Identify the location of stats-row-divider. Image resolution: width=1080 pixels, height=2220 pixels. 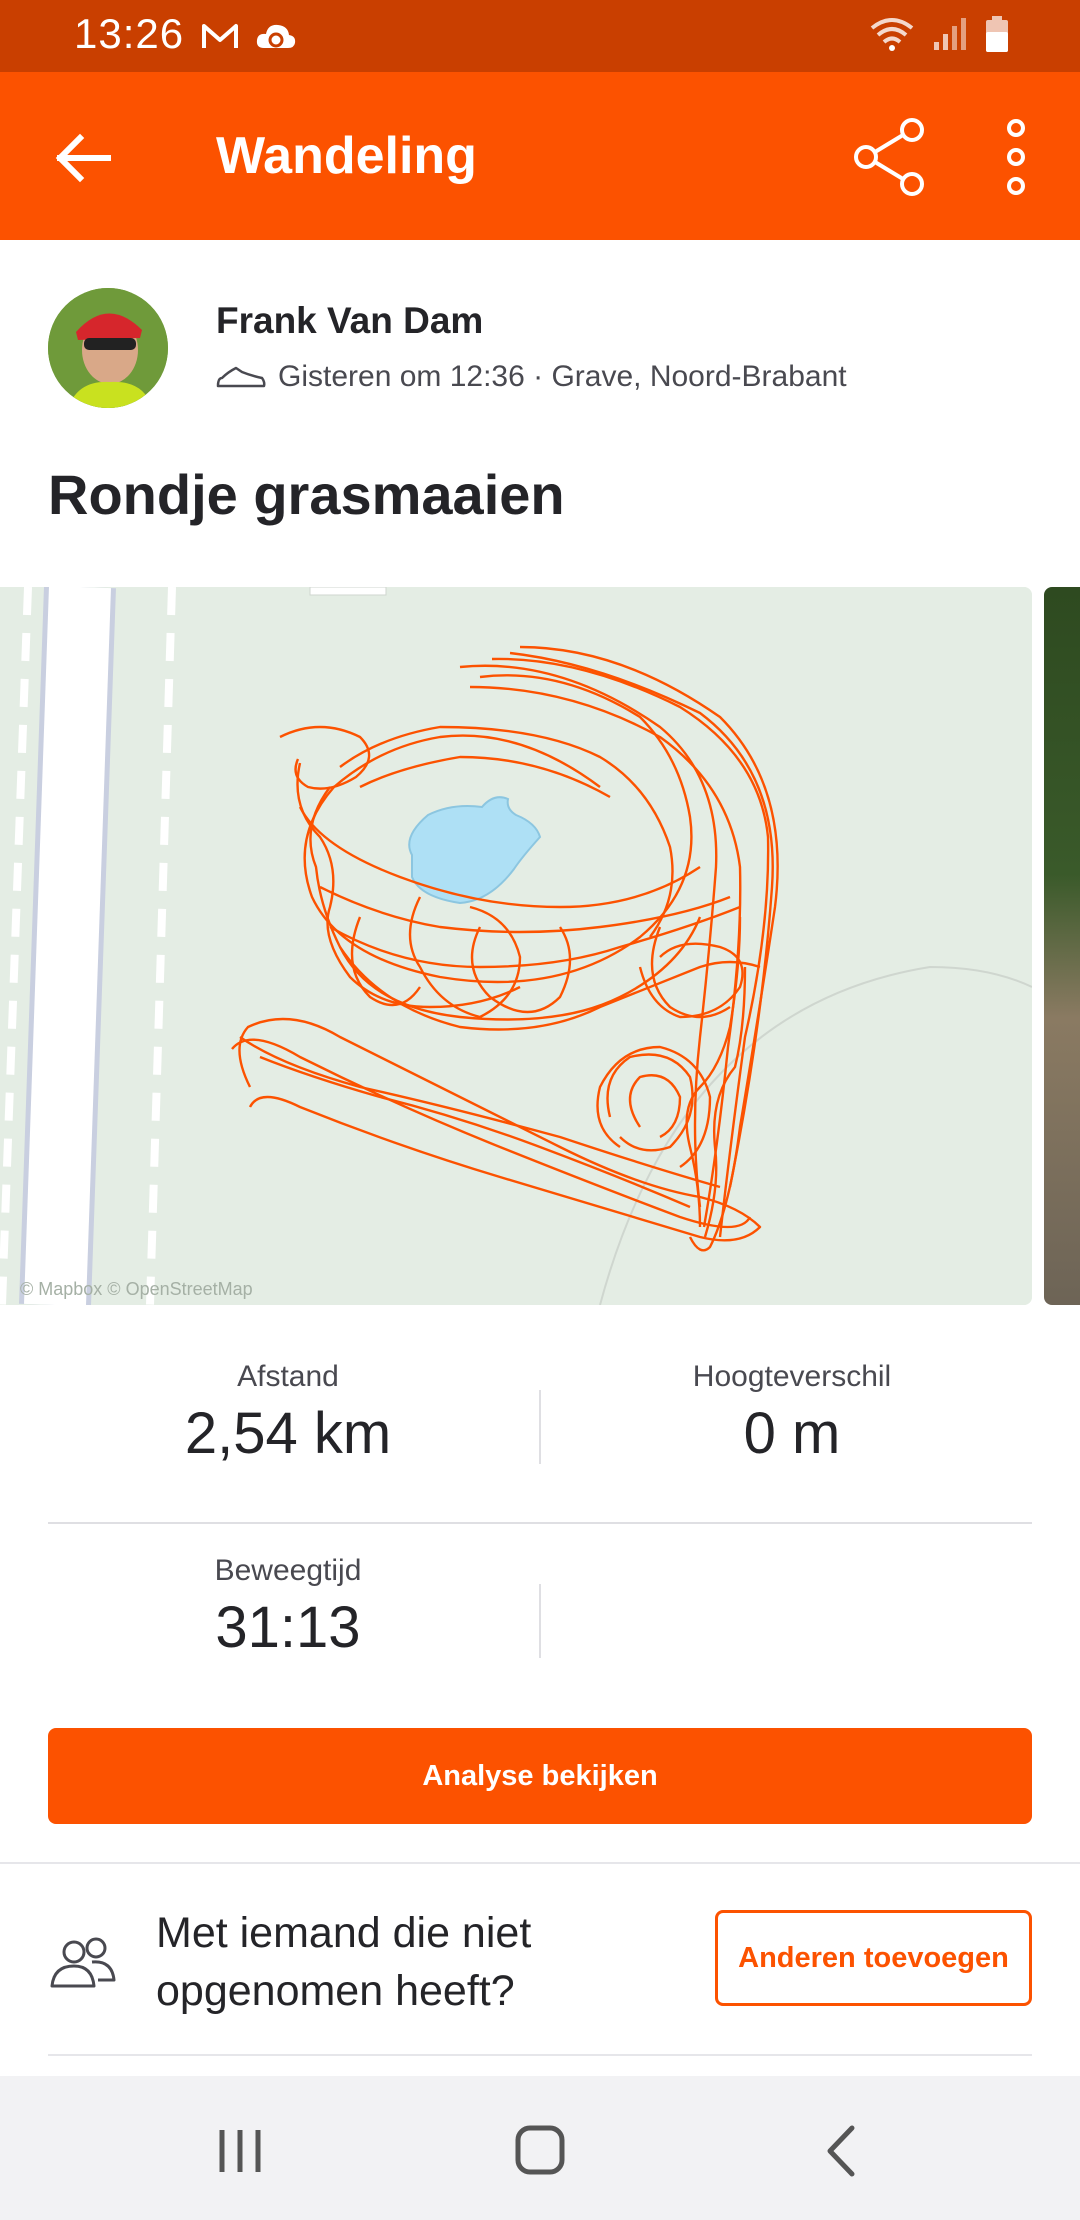
(540, 1523).